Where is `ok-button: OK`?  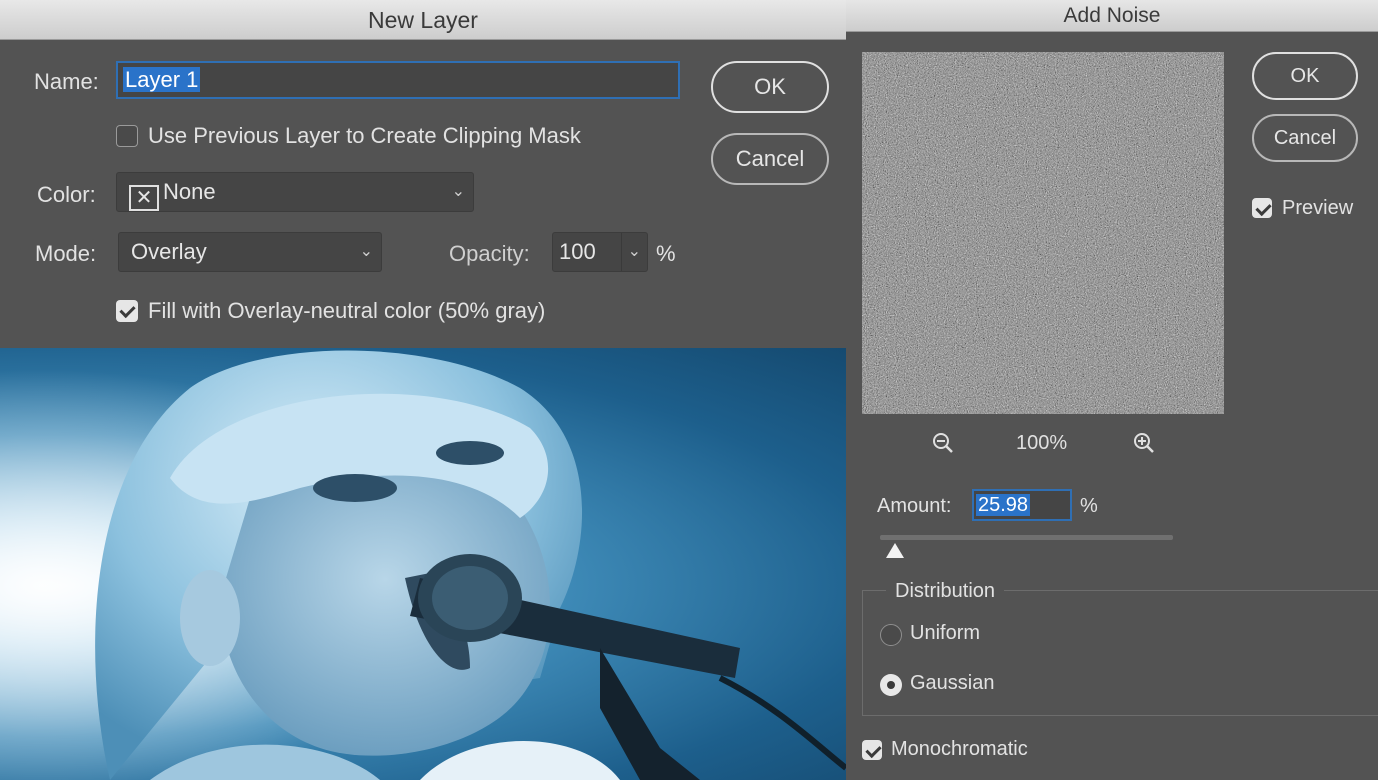
ok-button: OK is located at coordinates (770, 87).